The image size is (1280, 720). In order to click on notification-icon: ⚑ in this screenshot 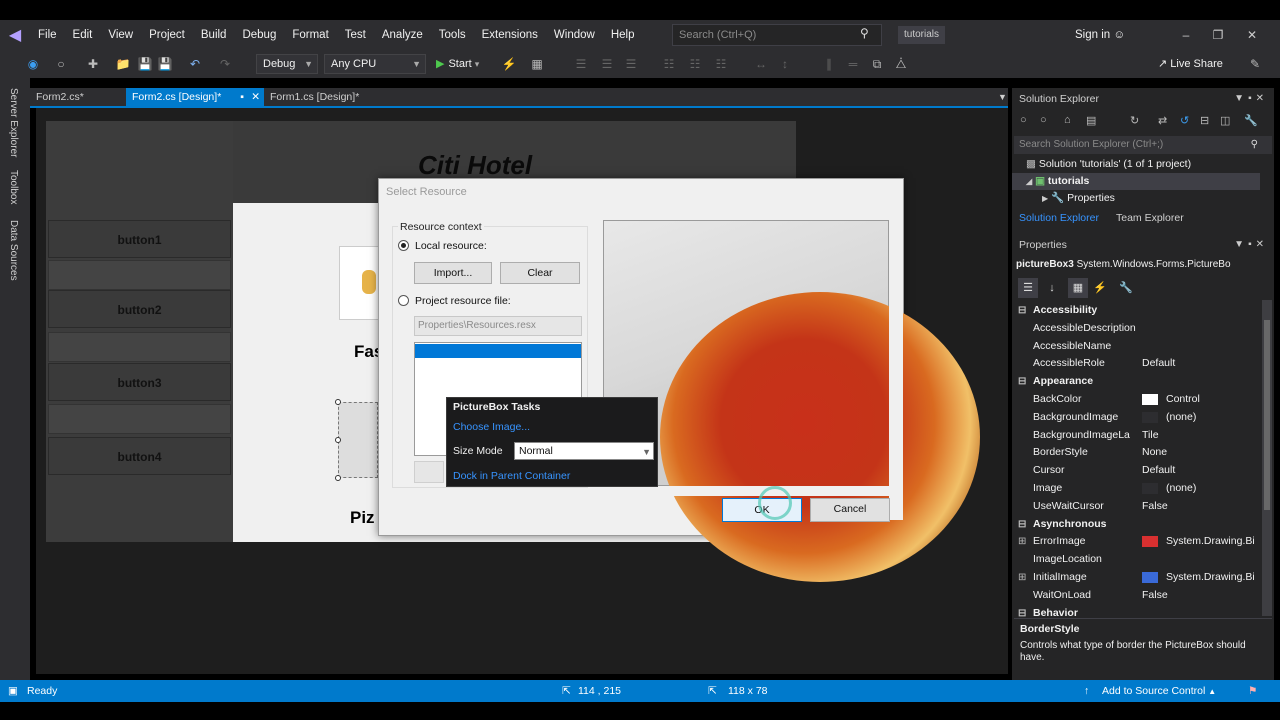, I will do `click(1252, 691)`.